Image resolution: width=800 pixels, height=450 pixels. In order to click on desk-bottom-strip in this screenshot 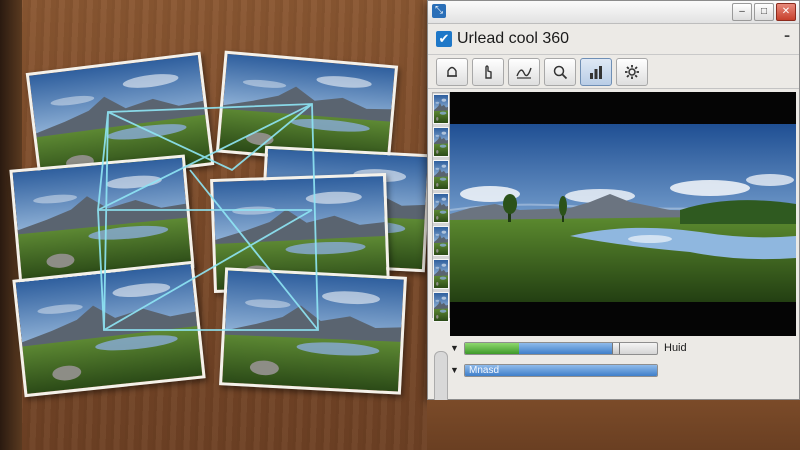, I will do `click(613, 425)`.